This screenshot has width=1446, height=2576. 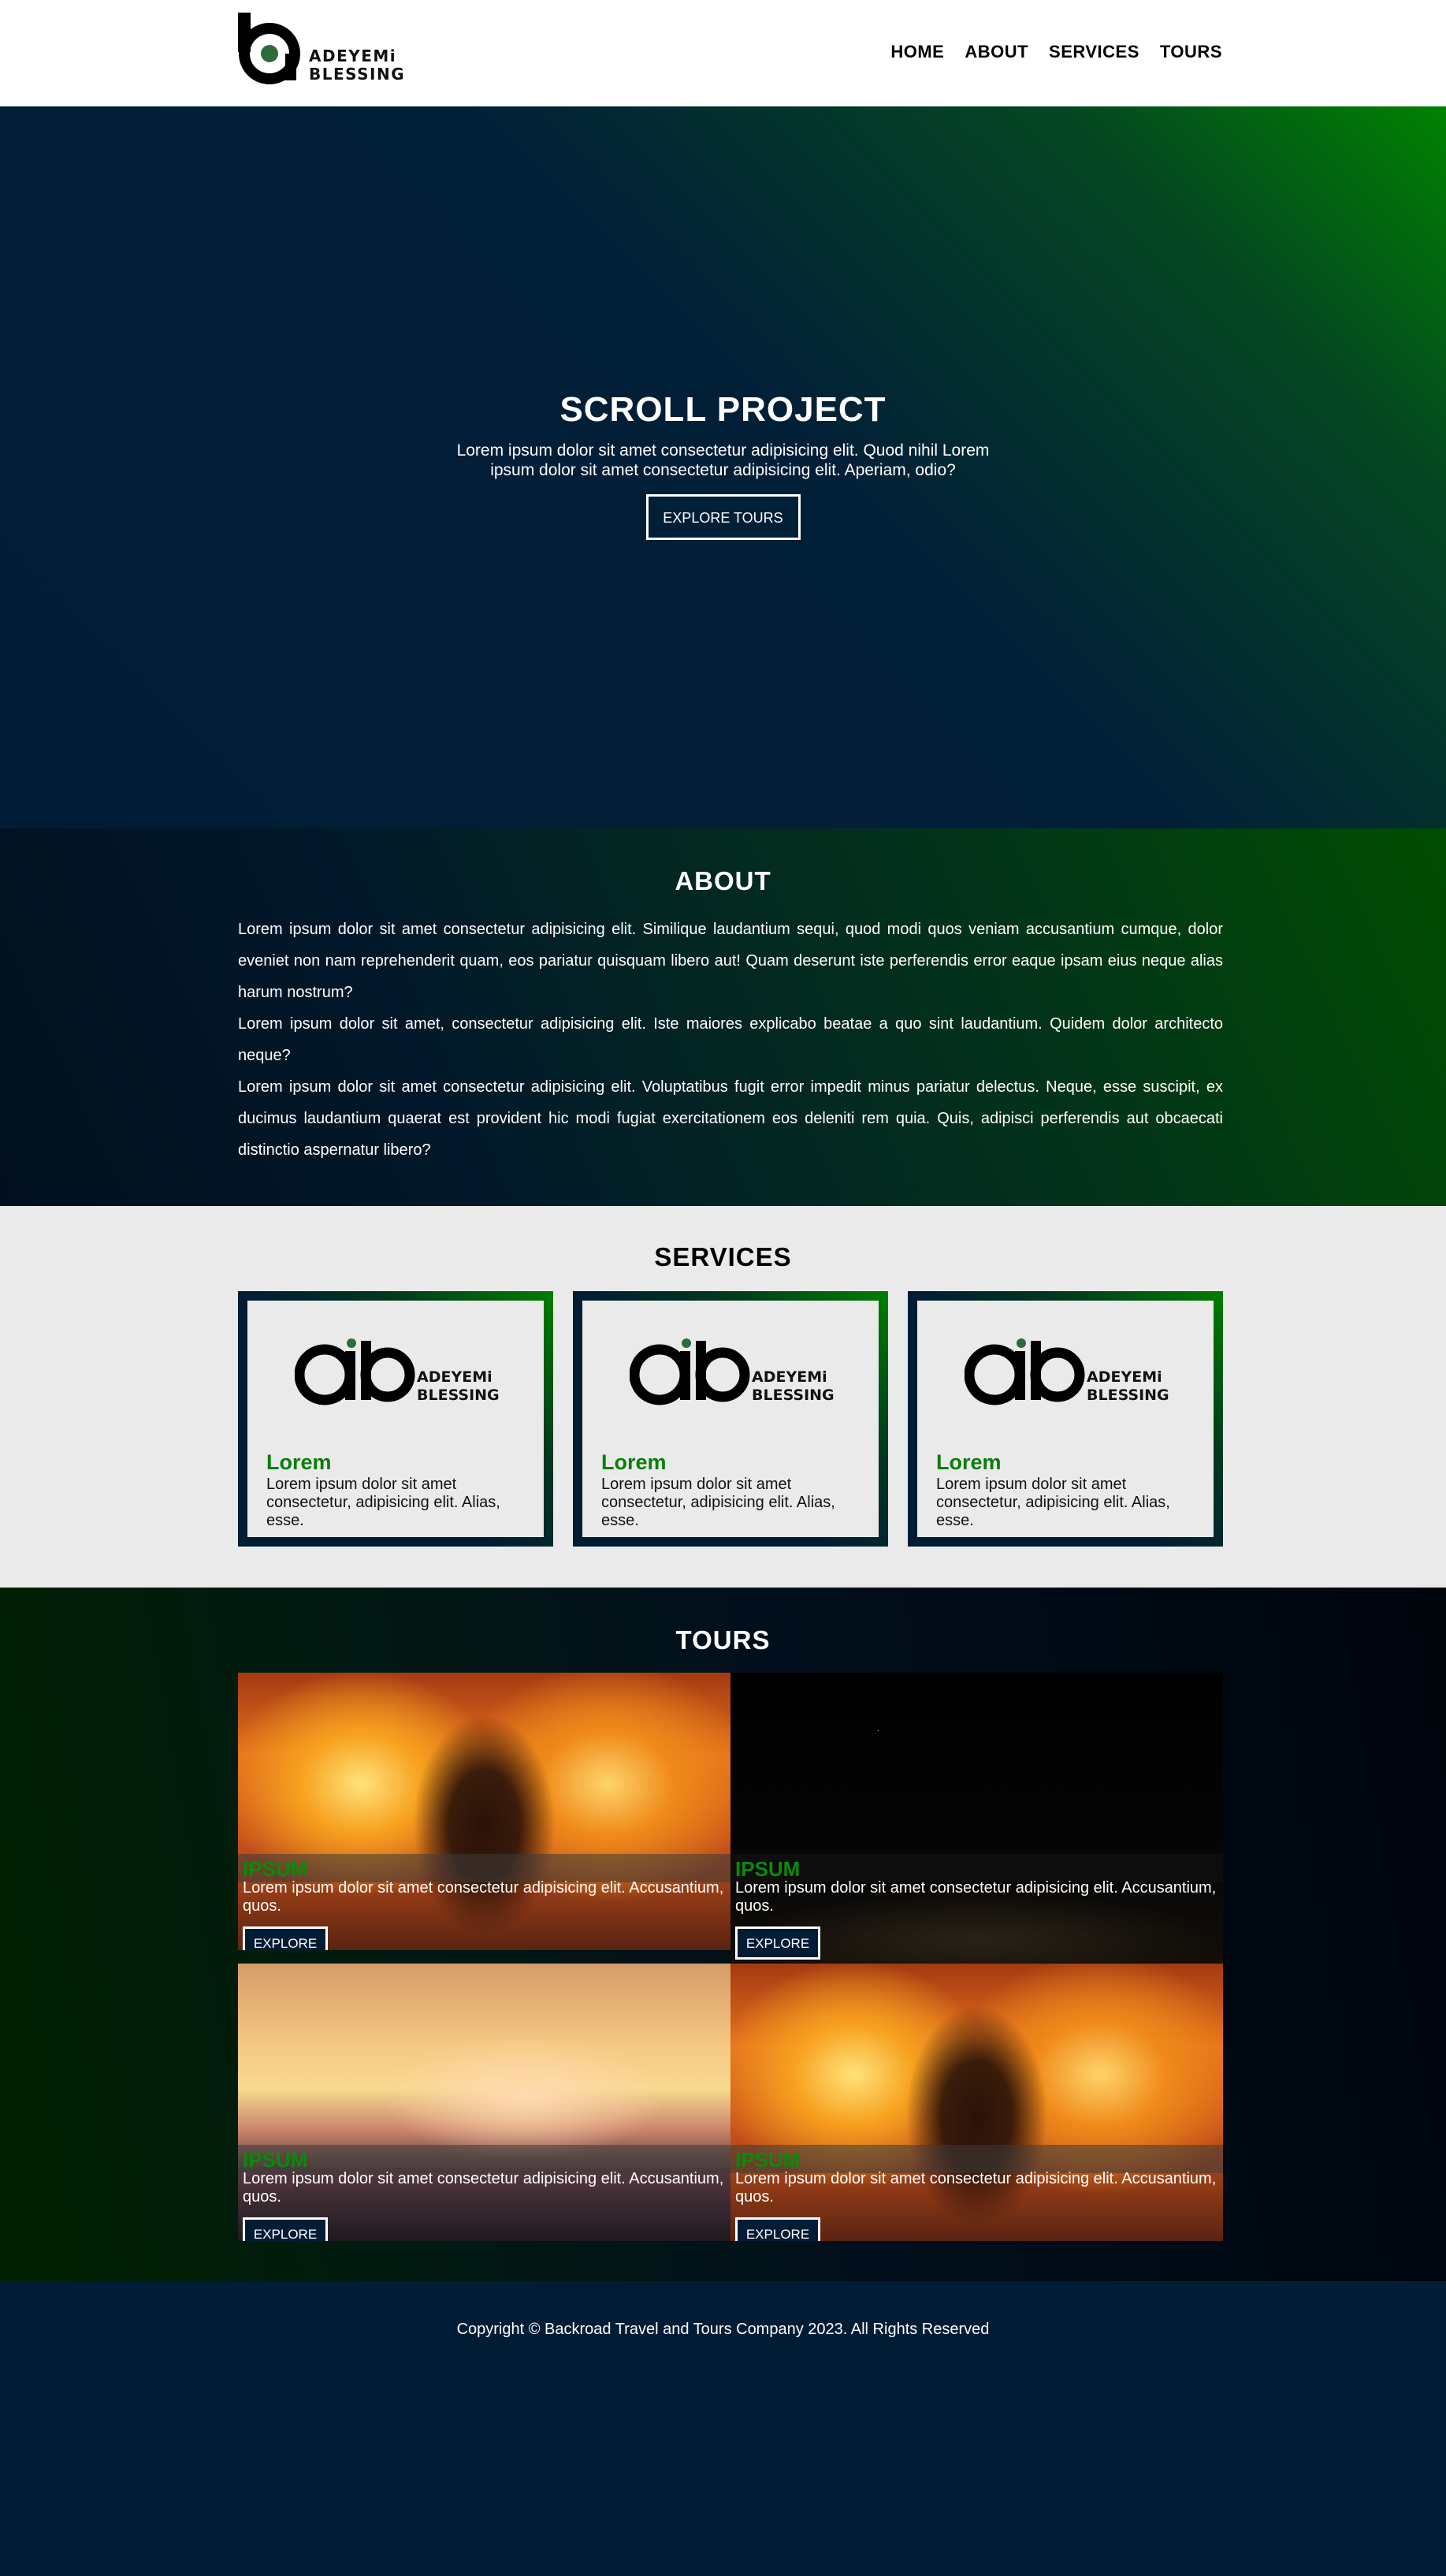 I want to click on explore-tours-button: EXPLORE TOURS, so click(x=723, y=517).